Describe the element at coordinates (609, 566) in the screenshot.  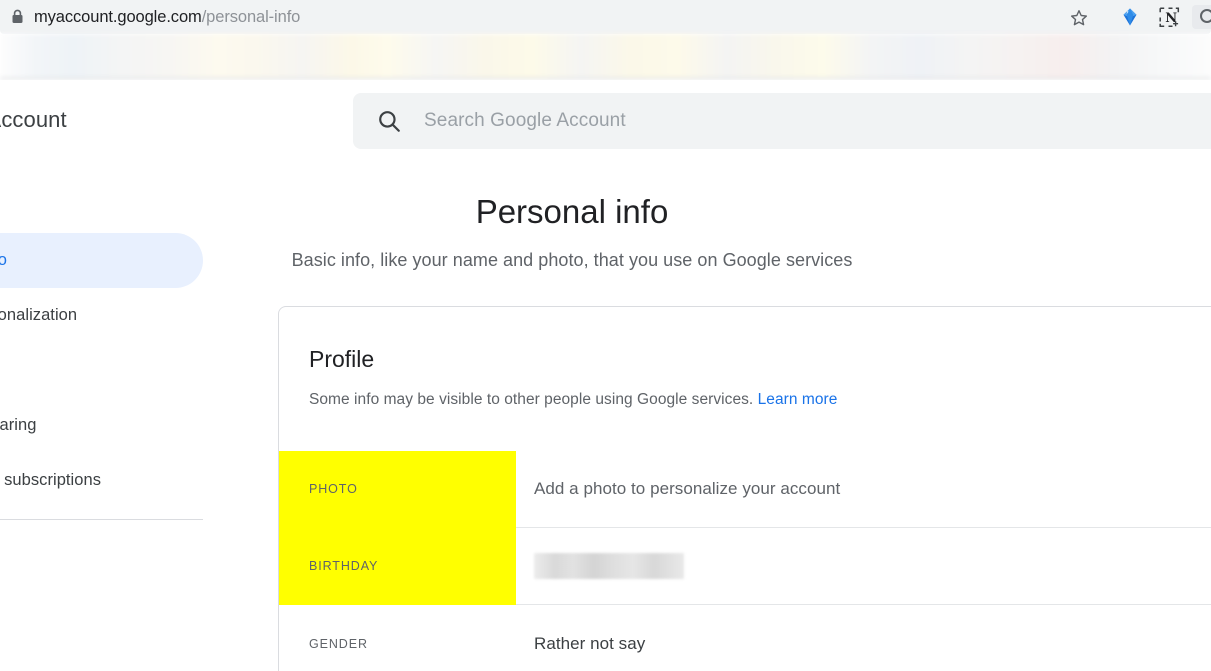
I see `redacted-birthday-value` at that location.